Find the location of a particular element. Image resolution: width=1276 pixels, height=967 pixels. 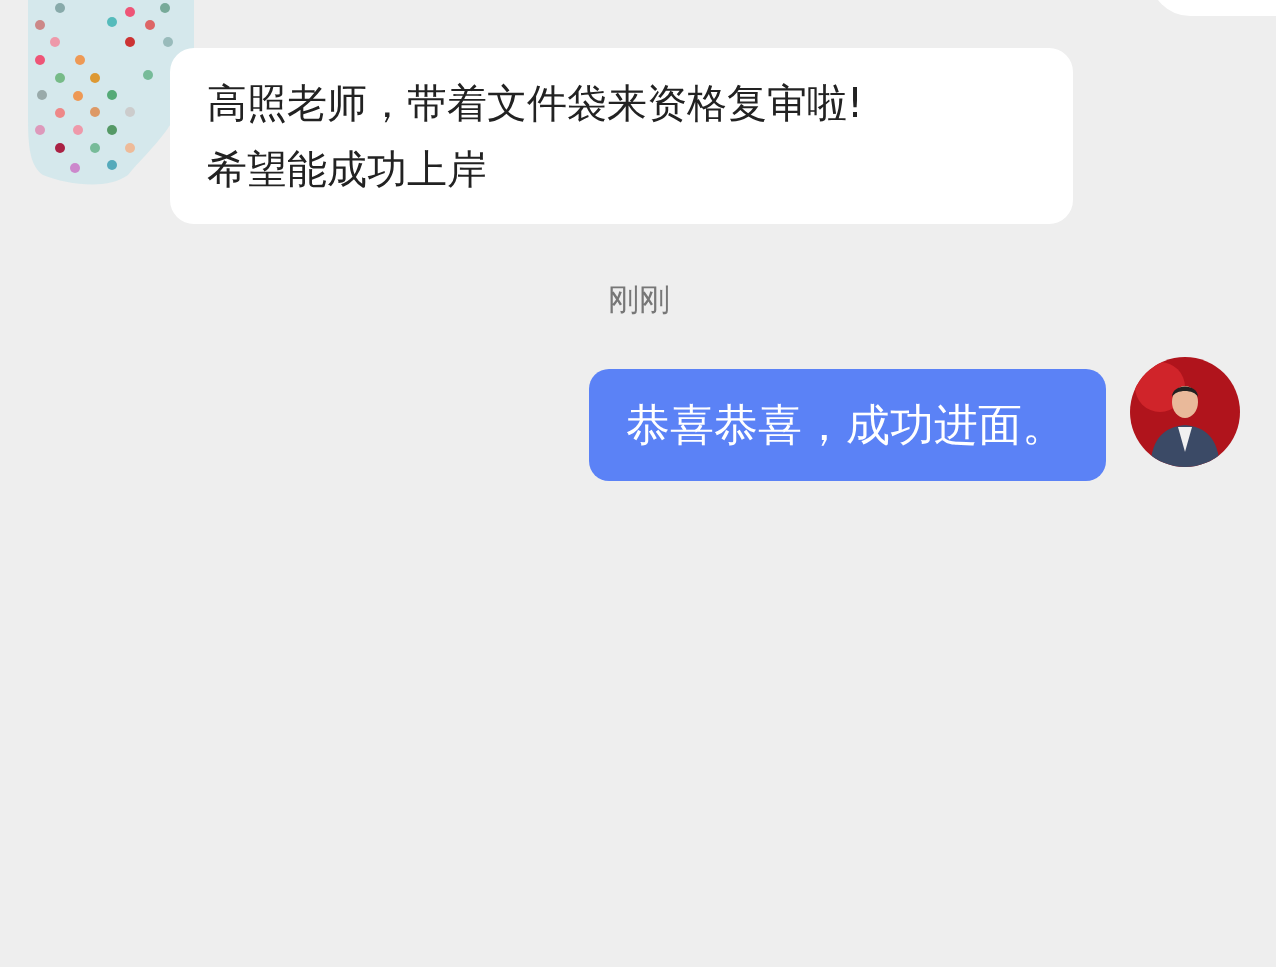

timestamp: 刚刚 is located at coordinates (639, 299).